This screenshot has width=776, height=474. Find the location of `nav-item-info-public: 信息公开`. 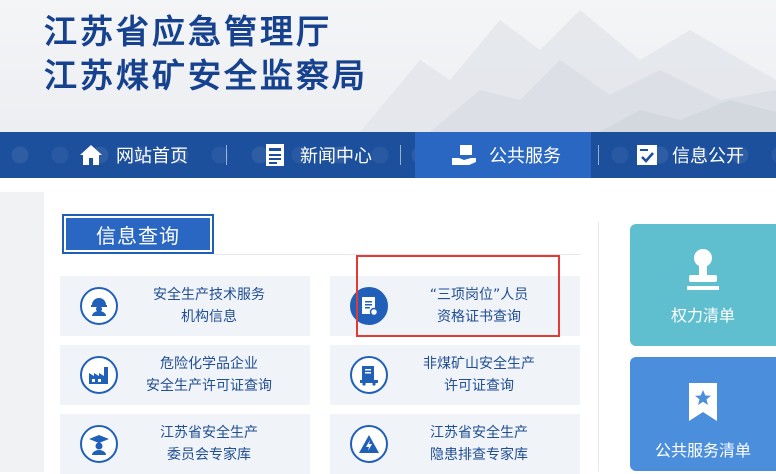

nav-item-info-public: 信息公开 is located at coordinates (689, 155).